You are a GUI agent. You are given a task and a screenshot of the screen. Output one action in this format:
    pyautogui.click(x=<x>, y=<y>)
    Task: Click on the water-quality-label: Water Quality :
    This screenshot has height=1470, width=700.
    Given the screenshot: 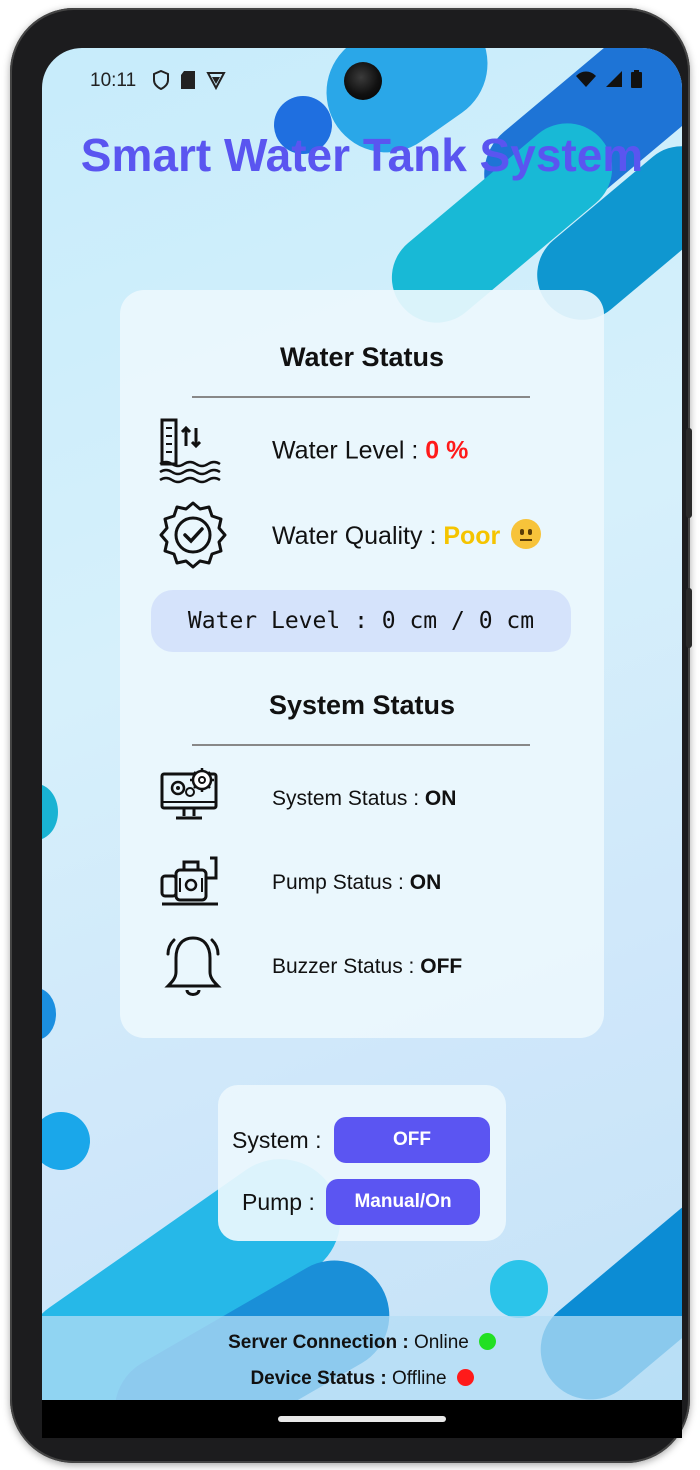 What is the action you would take?
    pyautogui.click(x=358, y=536)
    